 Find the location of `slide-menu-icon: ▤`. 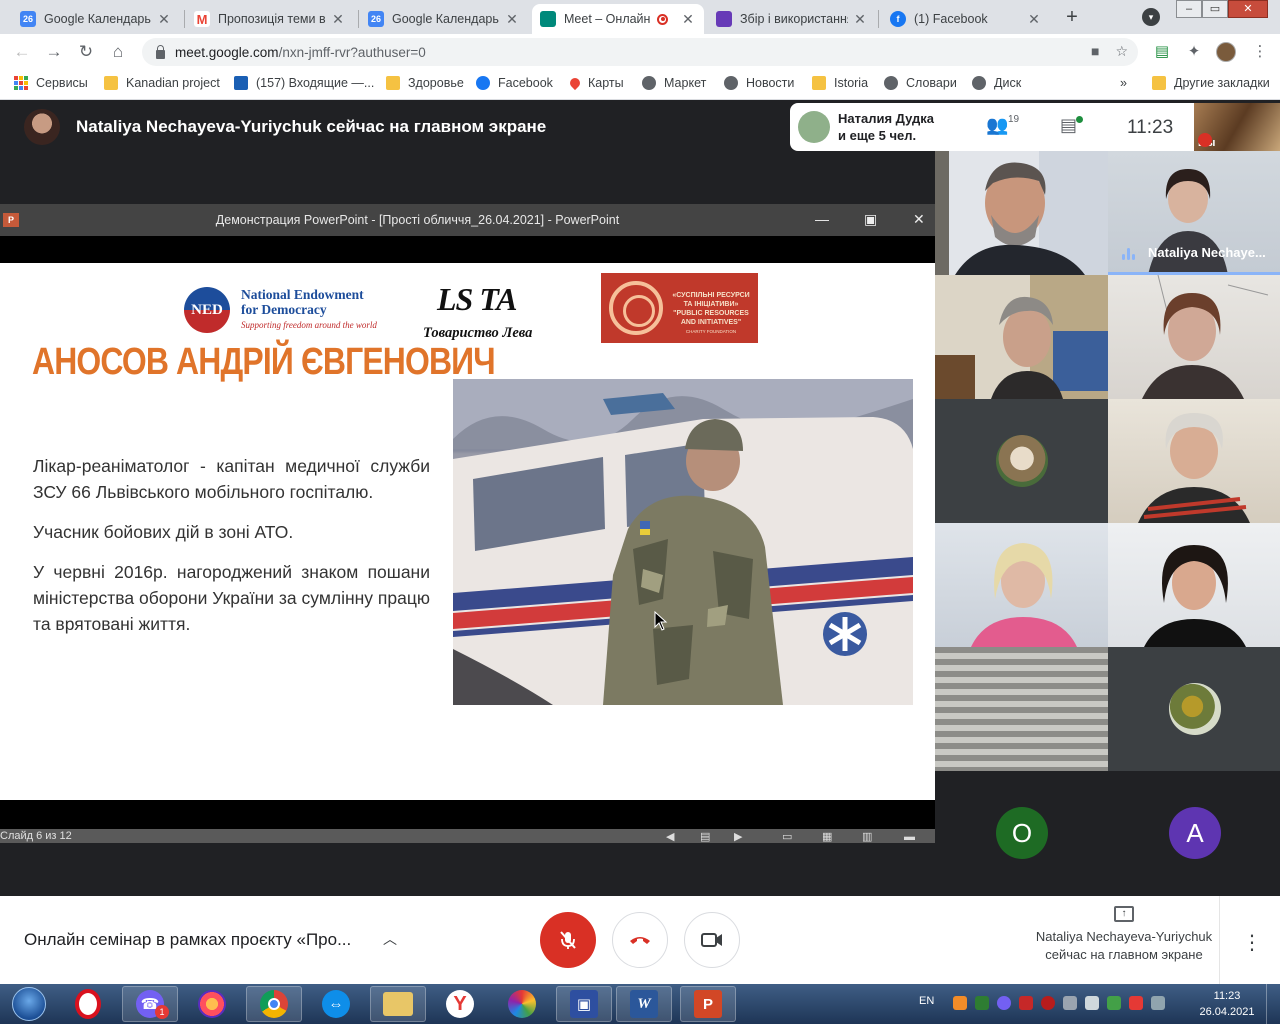

slide-menu-icon: ▤ is located at coordinates (705, 837).